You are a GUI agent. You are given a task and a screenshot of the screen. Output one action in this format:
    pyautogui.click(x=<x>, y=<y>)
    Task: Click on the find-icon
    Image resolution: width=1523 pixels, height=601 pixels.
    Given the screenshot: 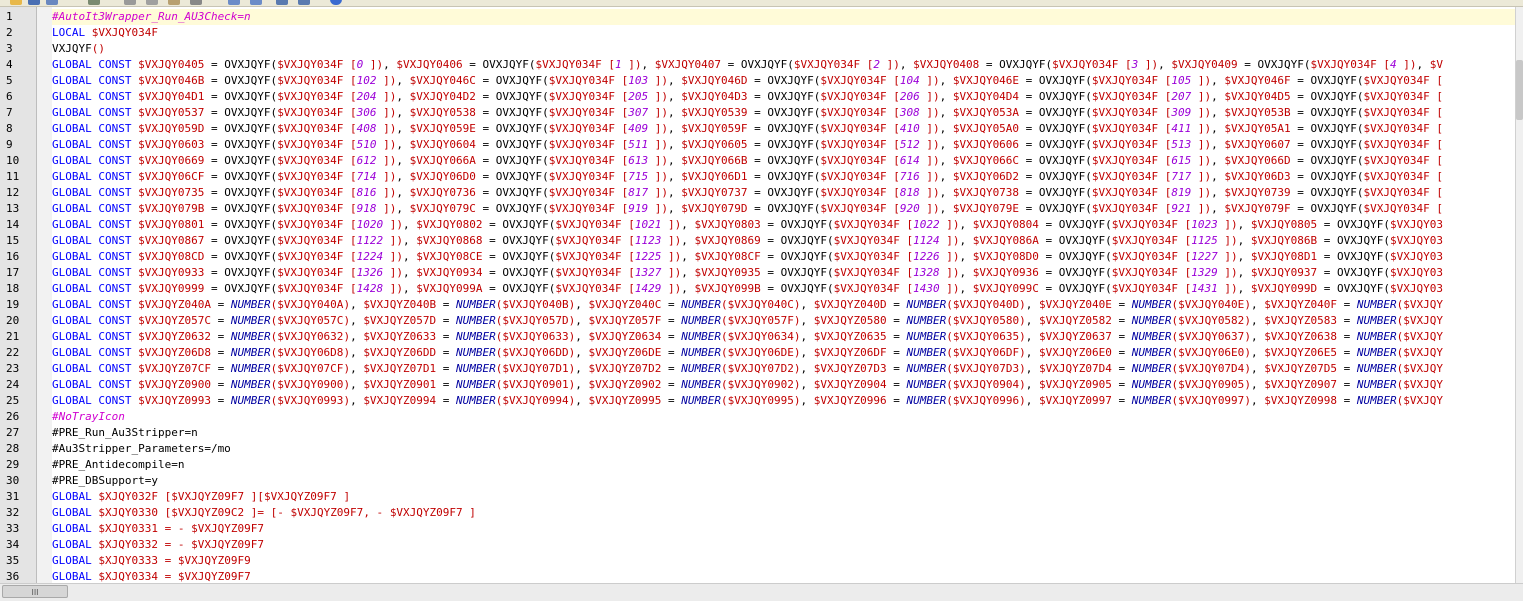 What is the action you would take?
    pyautogui.click(x=282, y=2)
    